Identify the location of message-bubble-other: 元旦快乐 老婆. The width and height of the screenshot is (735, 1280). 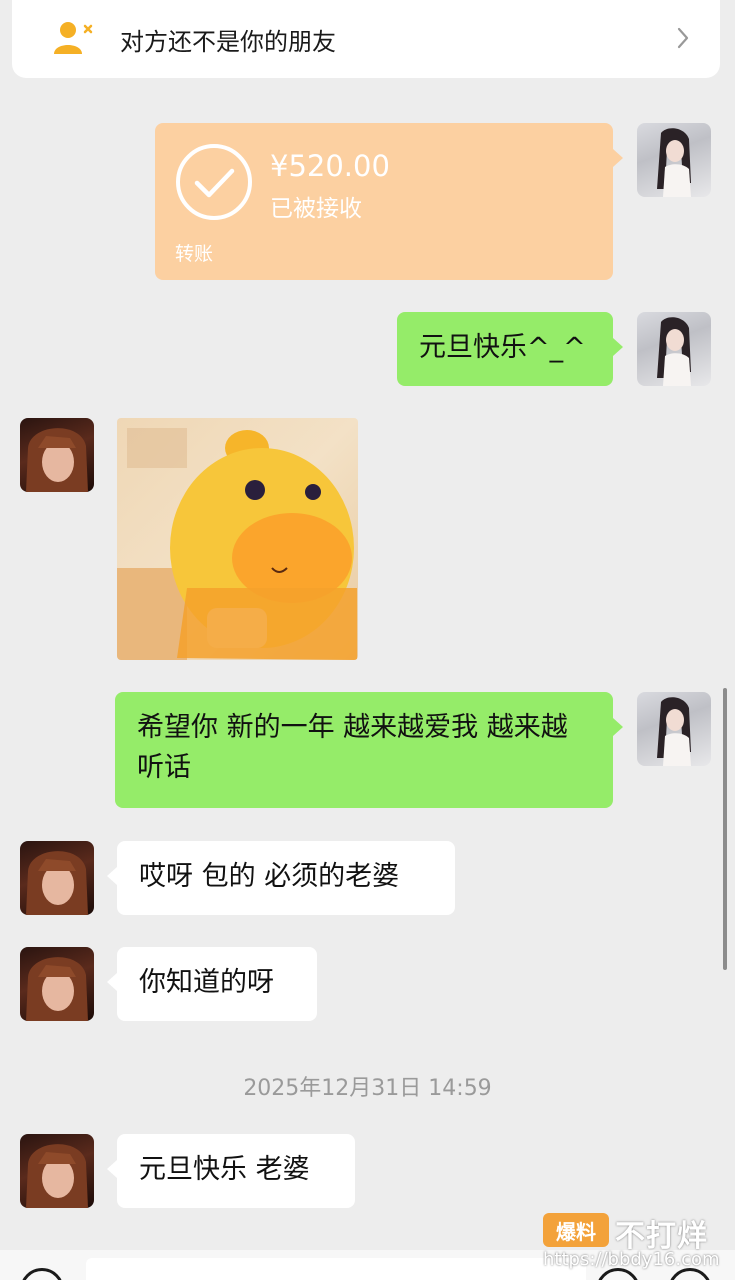
(231, 1171).